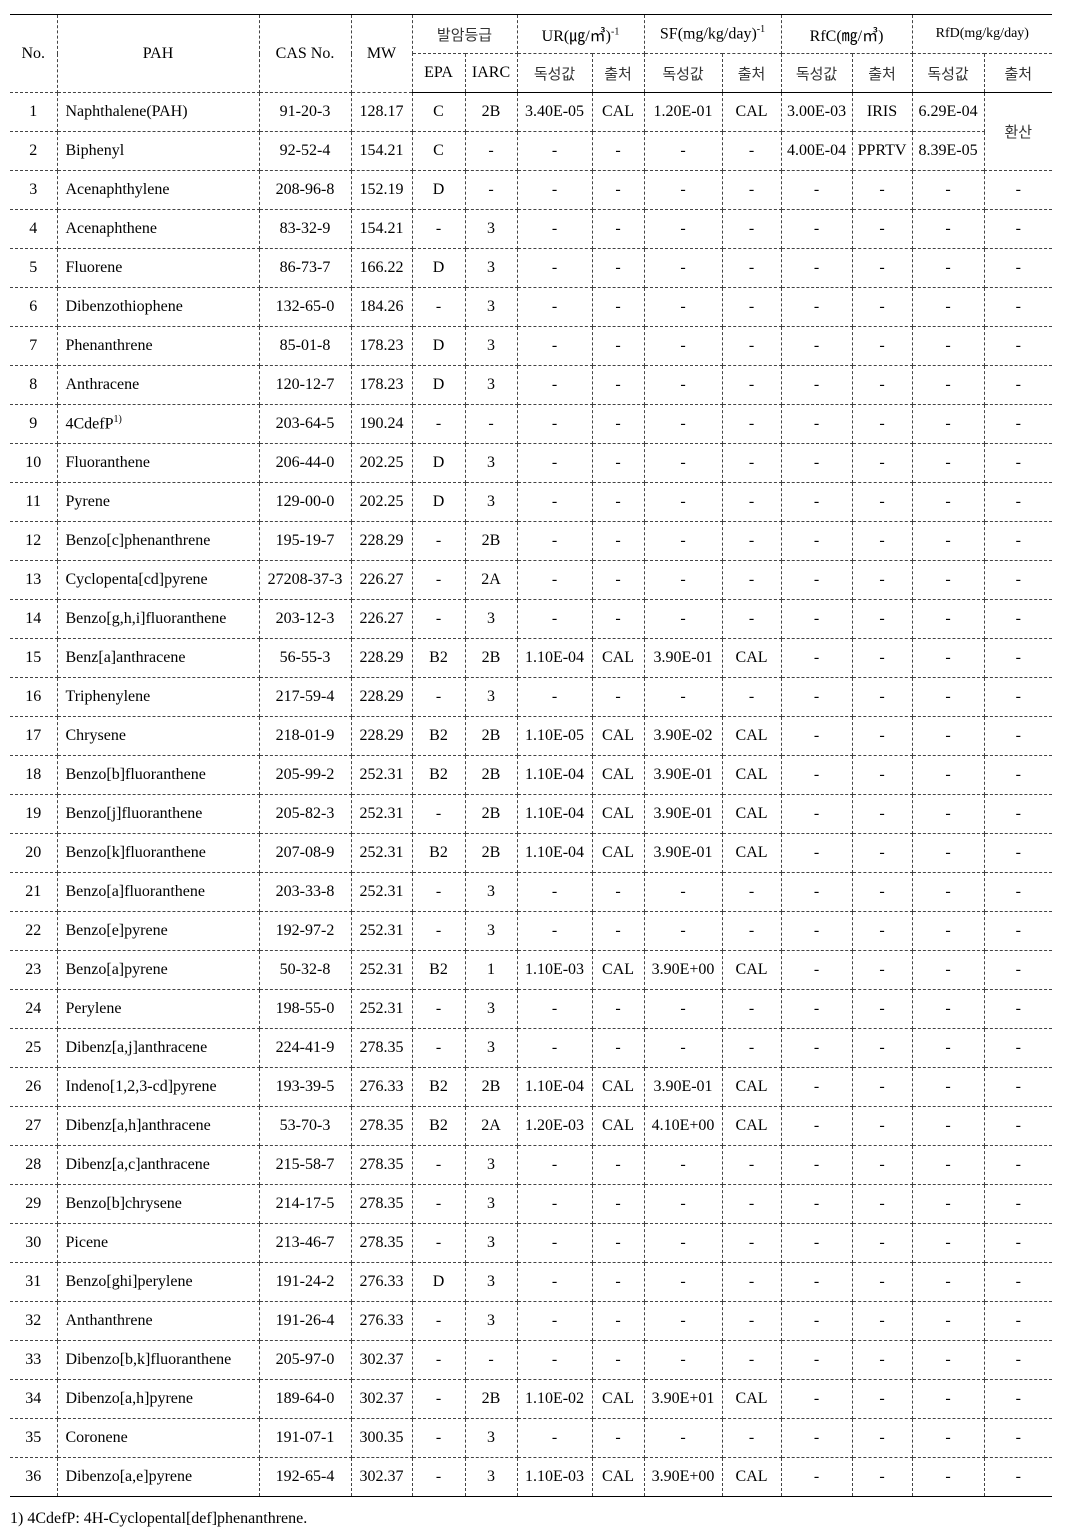 Image resolution: width=1066 pixels, height=1532 pixels. Describe the element at coordinates (34, 346) in the screenshot. I see `cell-no: 7` at that location.